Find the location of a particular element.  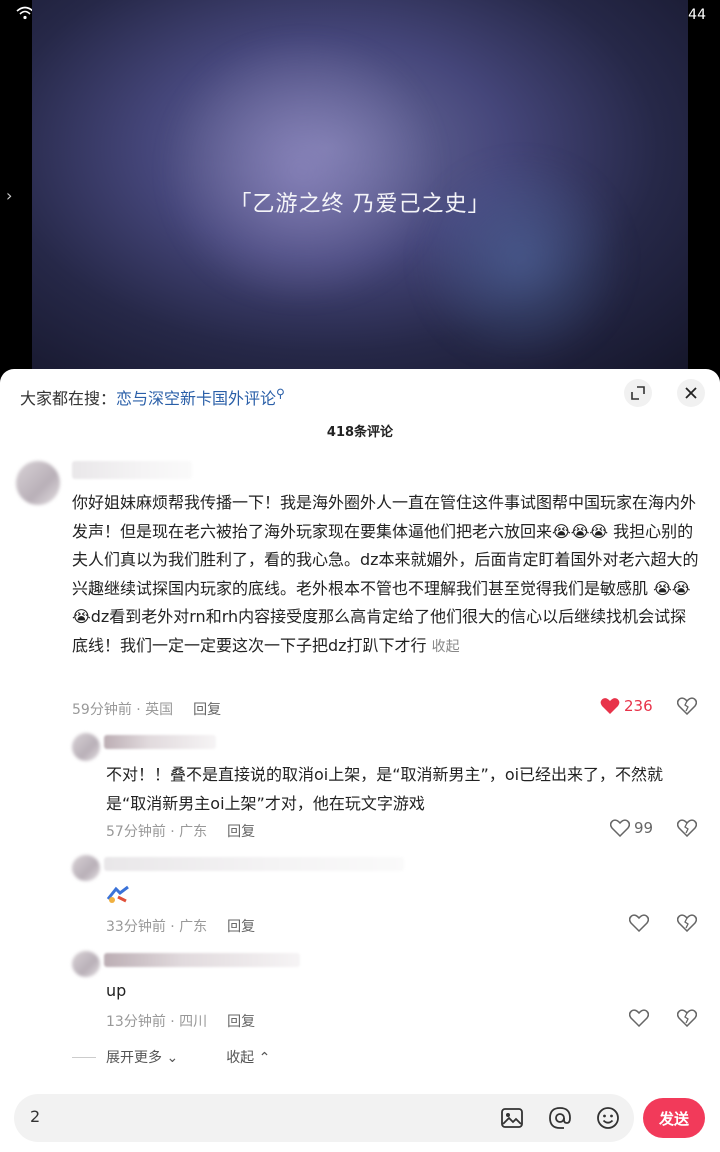

comment-time: 13分钟前 · 四川 is located at coordinates (157, 1022).